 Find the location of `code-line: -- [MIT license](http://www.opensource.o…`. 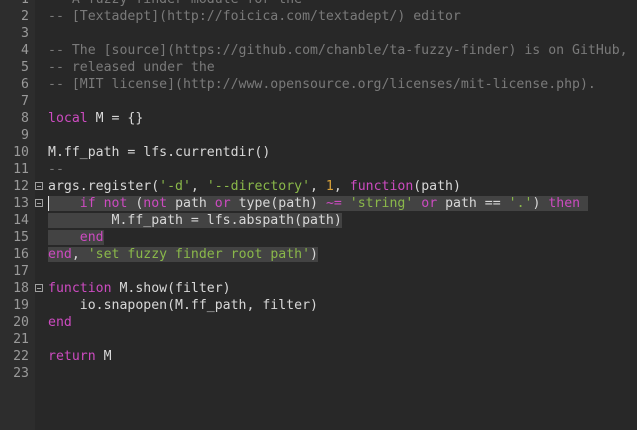

code-line: -- [MIT license](http://www.opensource.o… is located at coordinates (336, 84).